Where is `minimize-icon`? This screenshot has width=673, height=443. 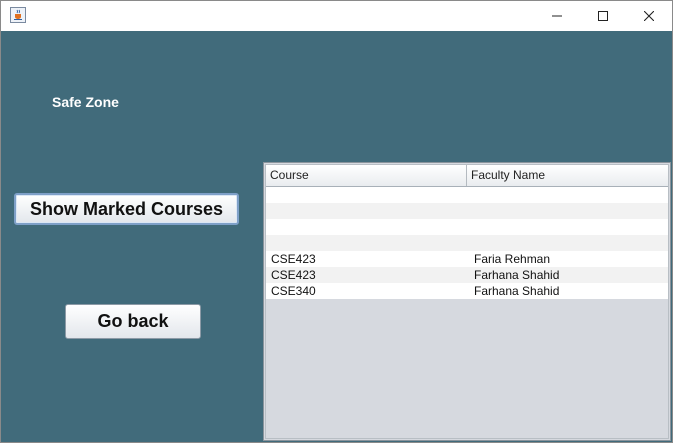
minimize-icon is located at coordinates (557, 16).